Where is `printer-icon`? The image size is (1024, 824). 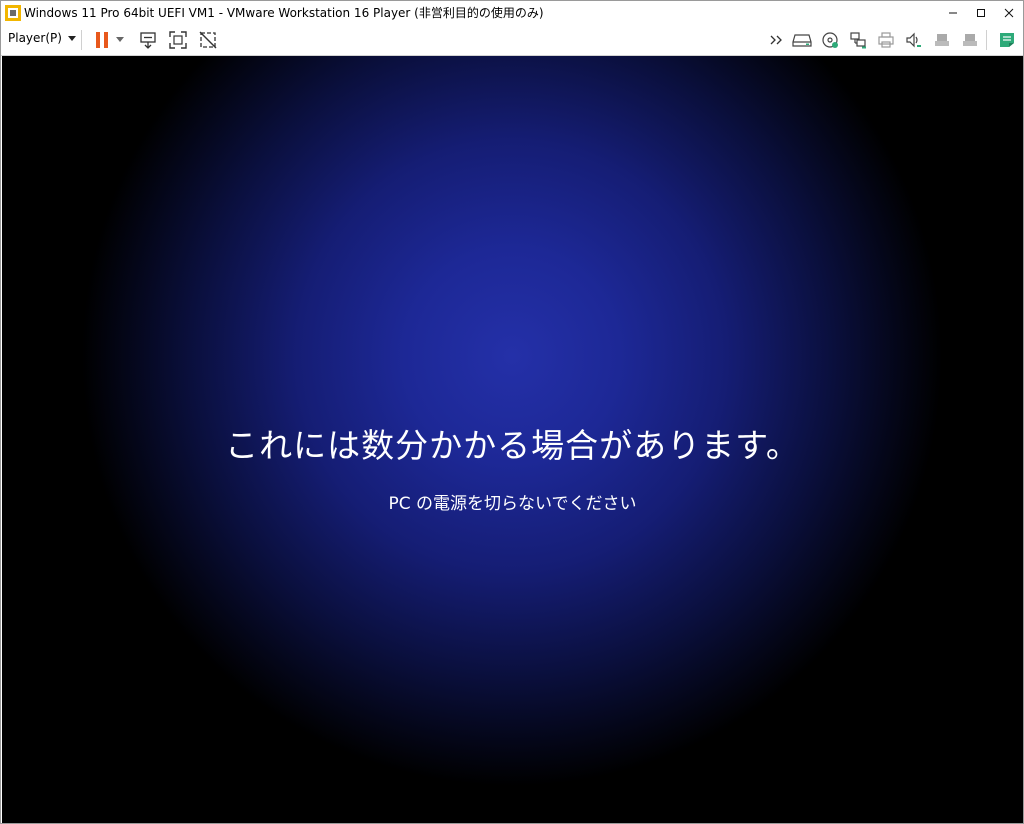
printer-icon is located at coordinates (886, 40).